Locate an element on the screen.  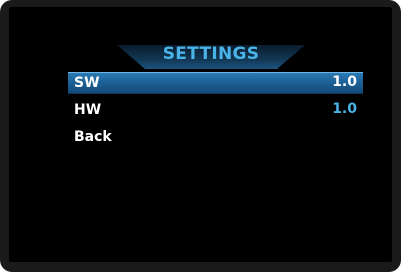
title-banner: SETTINGS is located at coordinates (211, 56).